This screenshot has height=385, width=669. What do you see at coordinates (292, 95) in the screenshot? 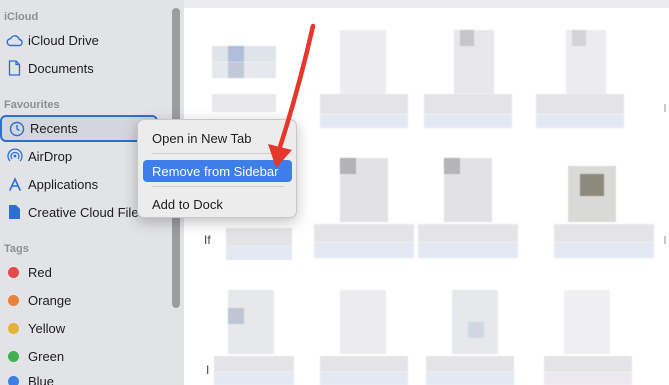
I see `annotation-arrow-icon` at bounding box center [292, 95].